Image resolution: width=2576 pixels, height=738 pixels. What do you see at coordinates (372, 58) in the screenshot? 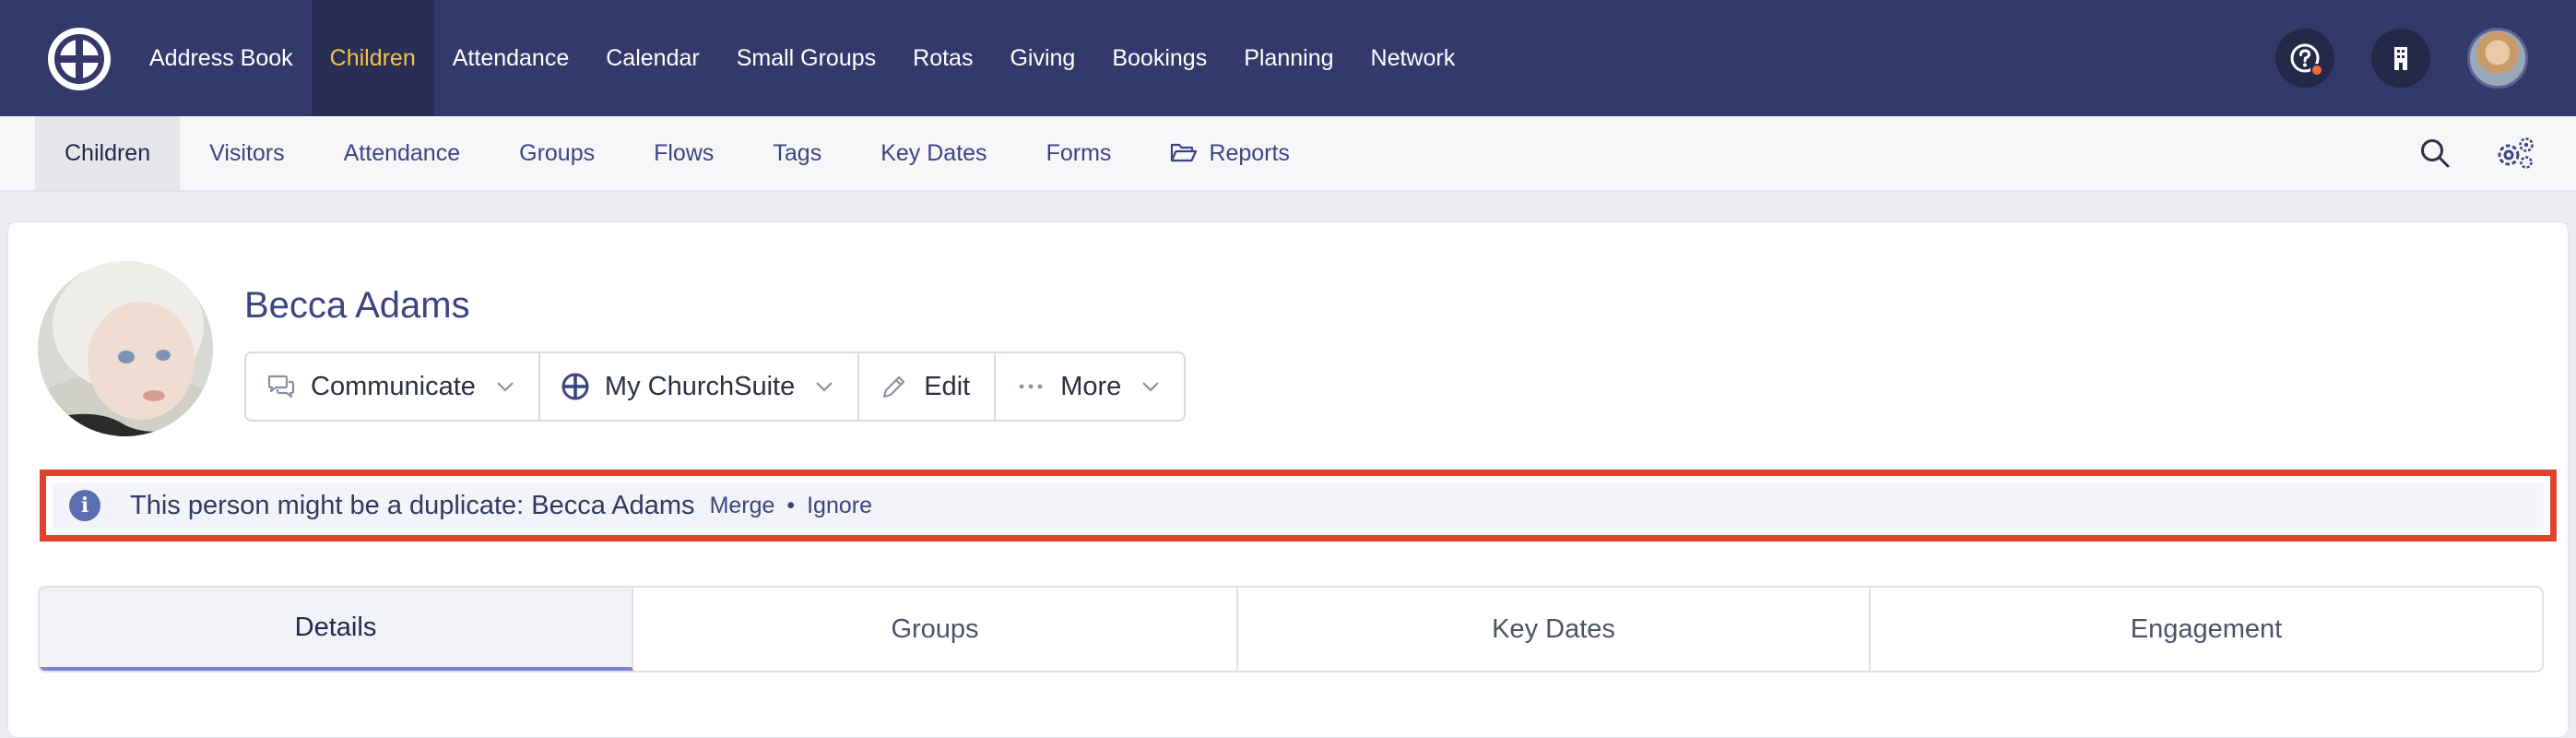
I see `topnav-item-children: Children` at bounding box center [372, 58].